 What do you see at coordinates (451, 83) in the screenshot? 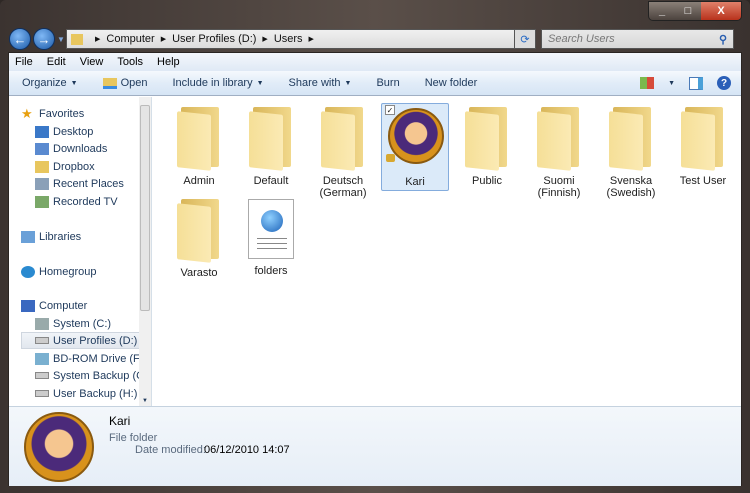
I see `new-folder-button: New folder` at bounding box center [451, 83].